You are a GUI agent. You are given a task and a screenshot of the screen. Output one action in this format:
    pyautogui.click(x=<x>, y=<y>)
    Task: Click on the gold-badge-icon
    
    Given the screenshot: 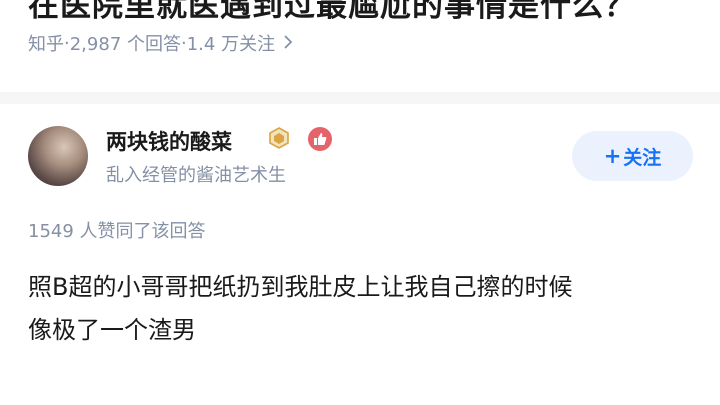 What is the action you would take?
    pyautogui.click(x=279, y=138)
    